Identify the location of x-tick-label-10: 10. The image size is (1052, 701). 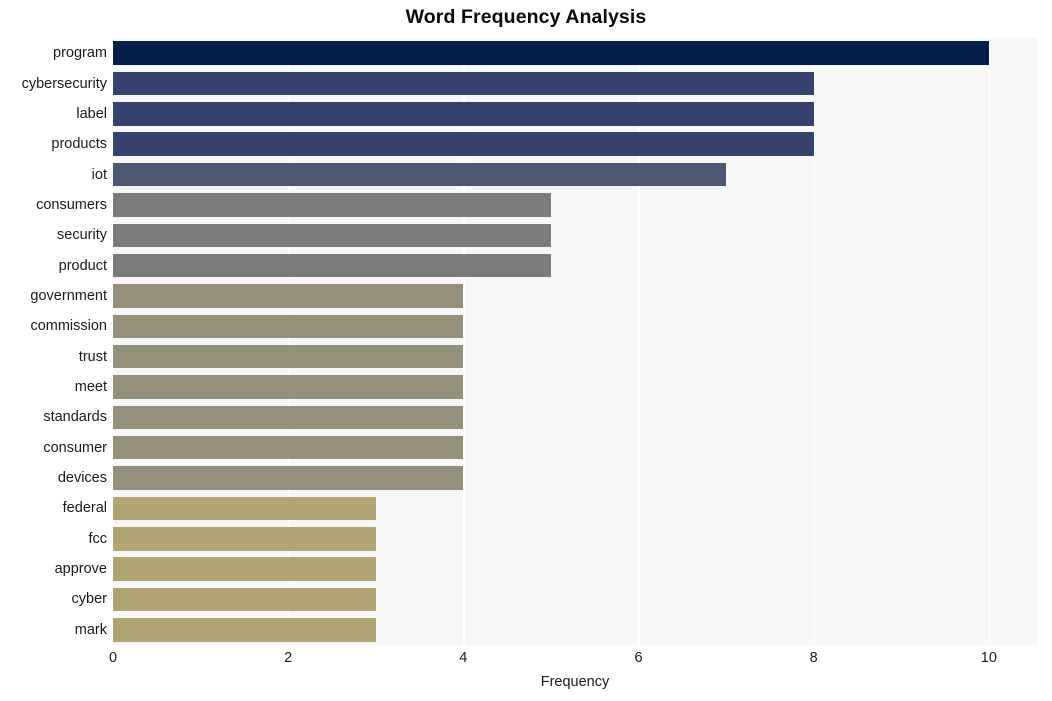
(988, 658).